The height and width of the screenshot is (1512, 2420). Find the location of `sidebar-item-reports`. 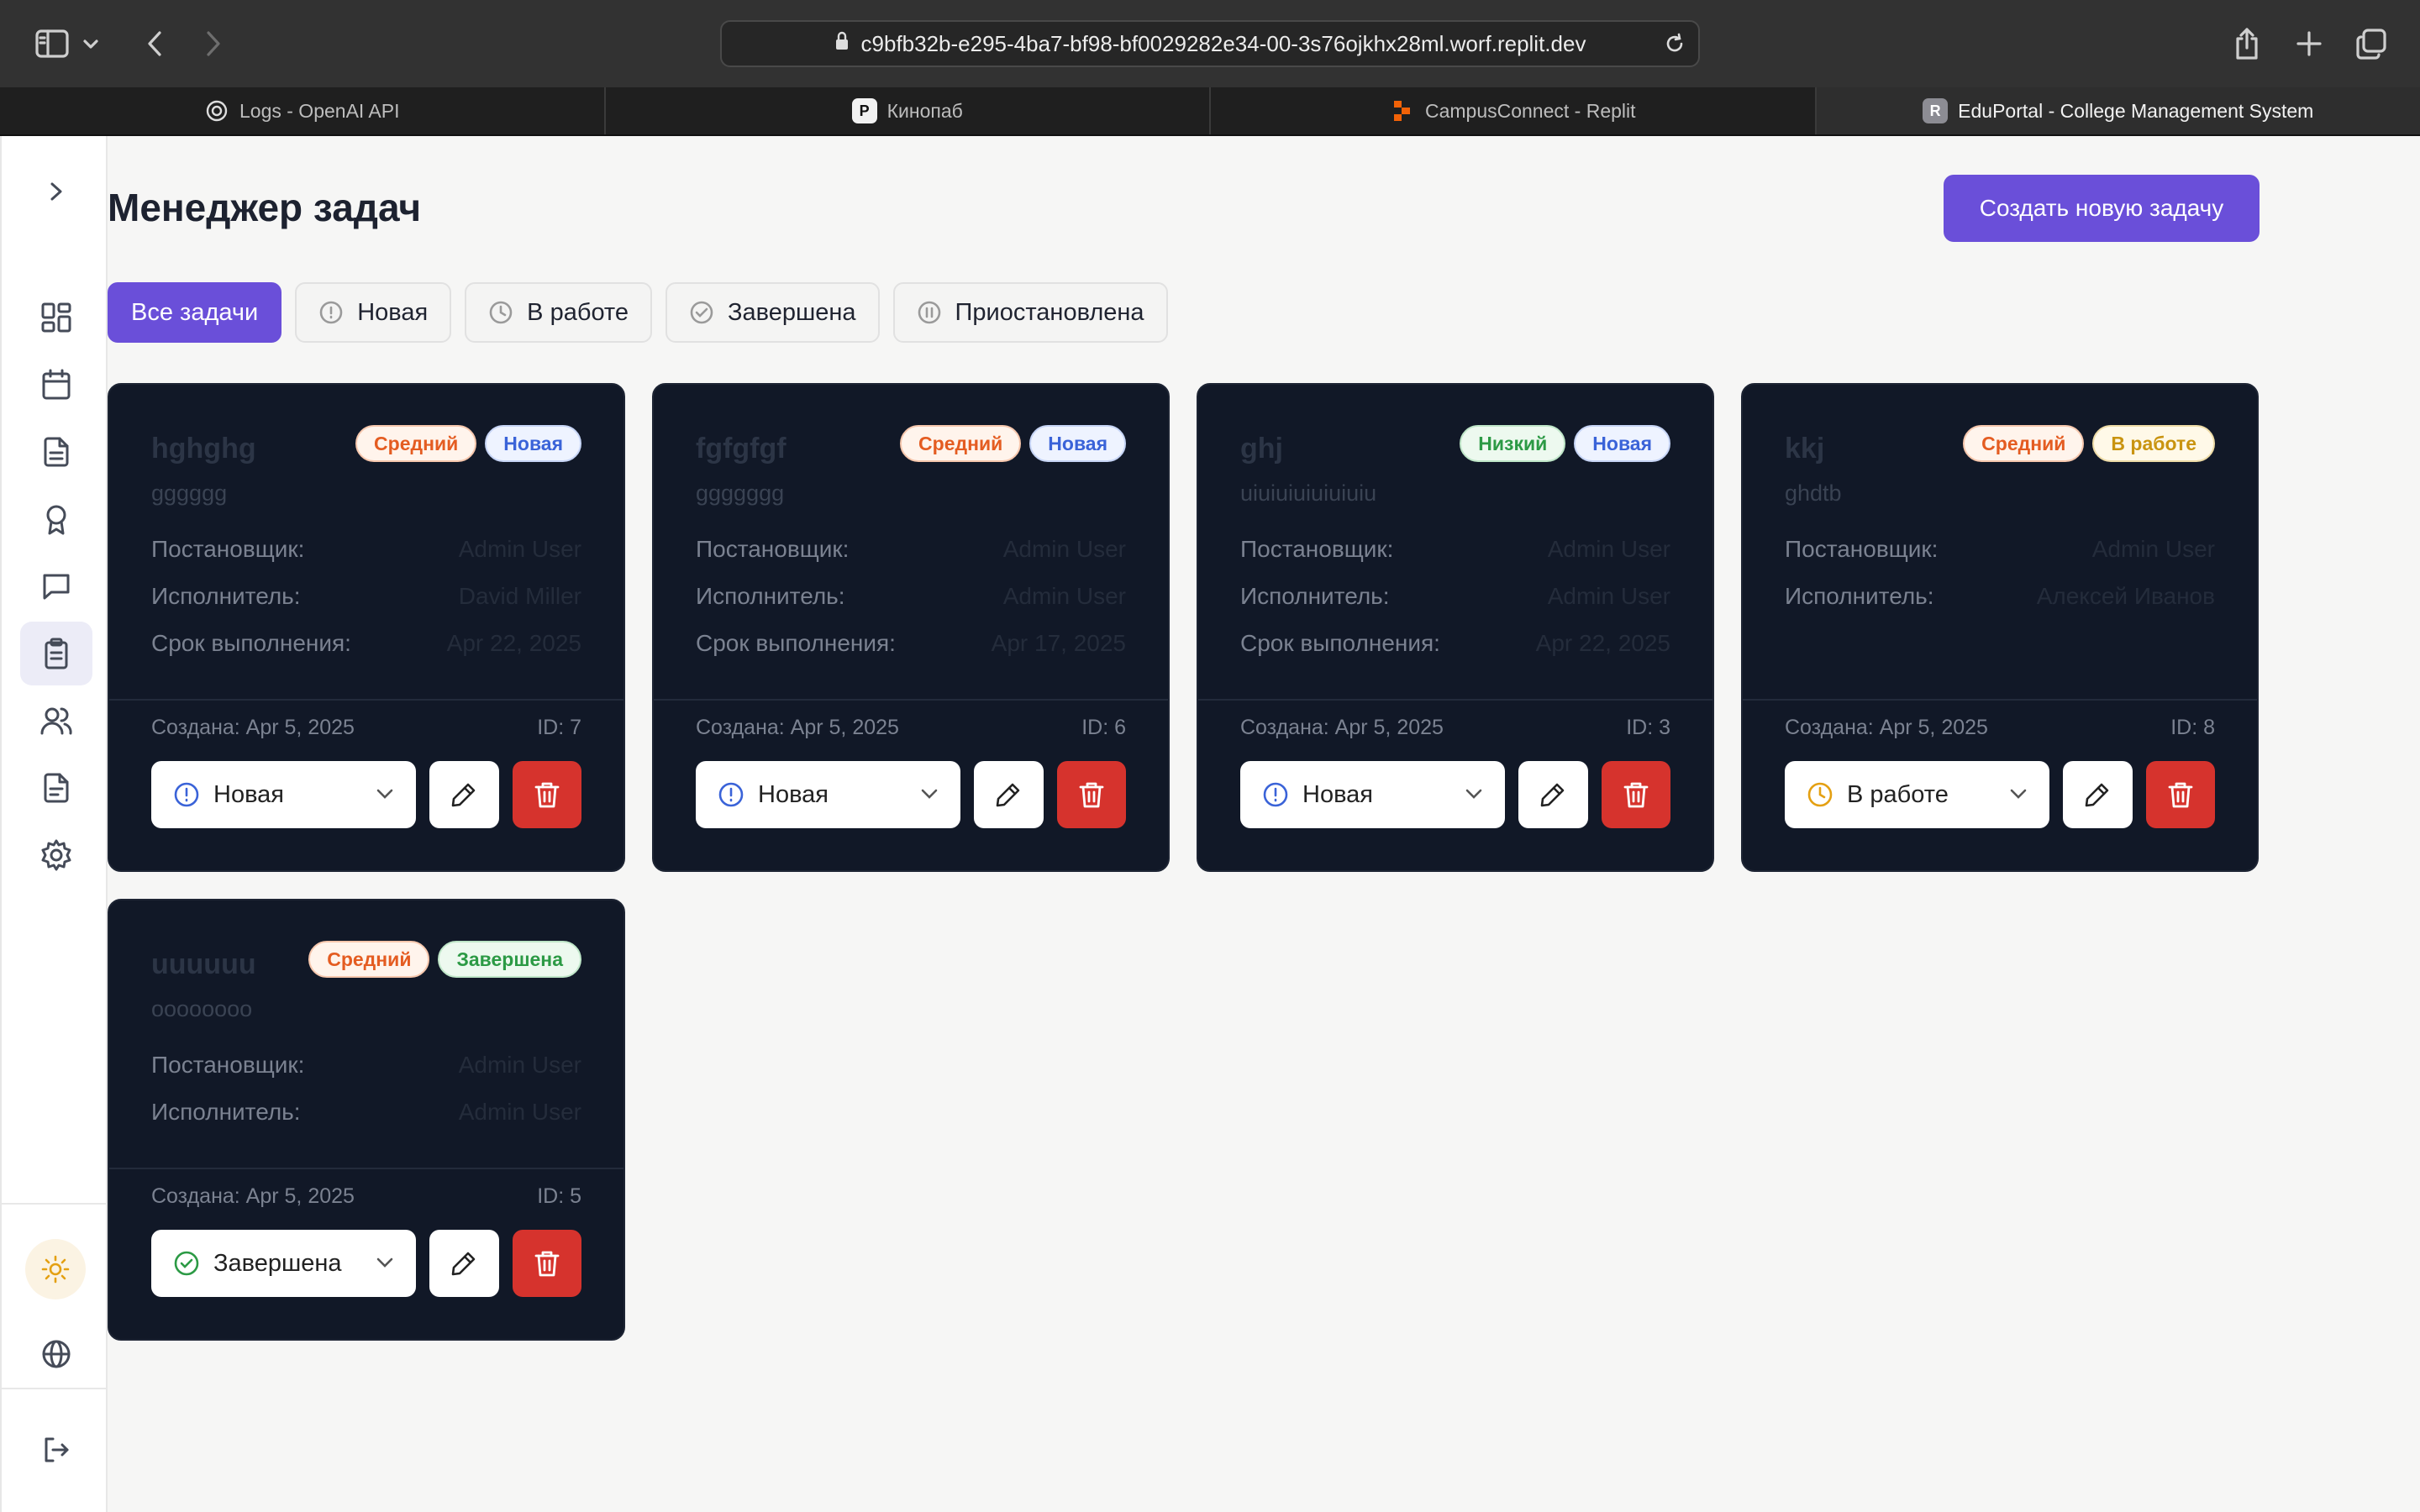

sidebar-item-reports is located at coordinates (56, 788).